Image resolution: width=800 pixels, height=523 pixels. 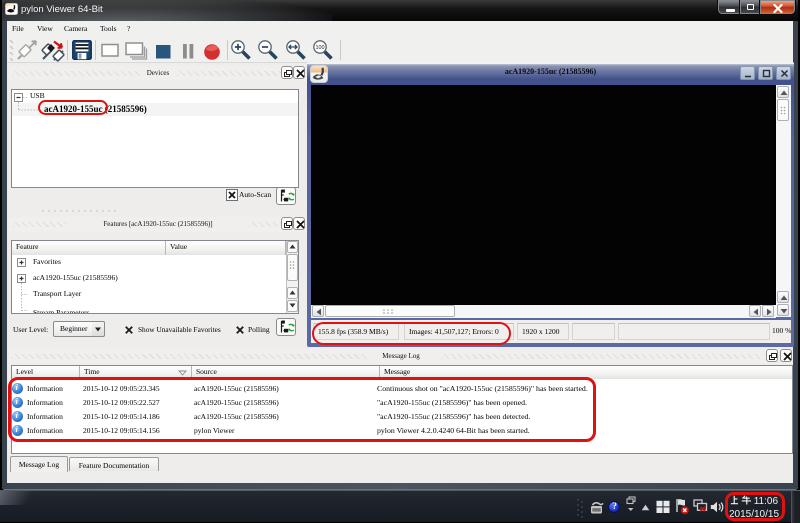 I want to click on svg-text: 100, so click(x=320, y=48).